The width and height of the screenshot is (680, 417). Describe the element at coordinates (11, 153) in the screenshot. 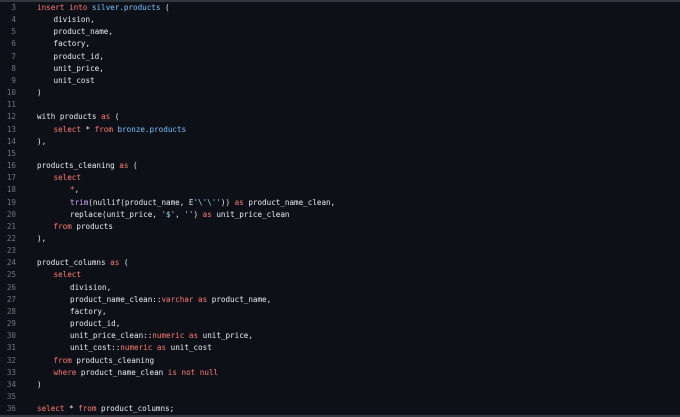

I see `line-number: 15` at that location.